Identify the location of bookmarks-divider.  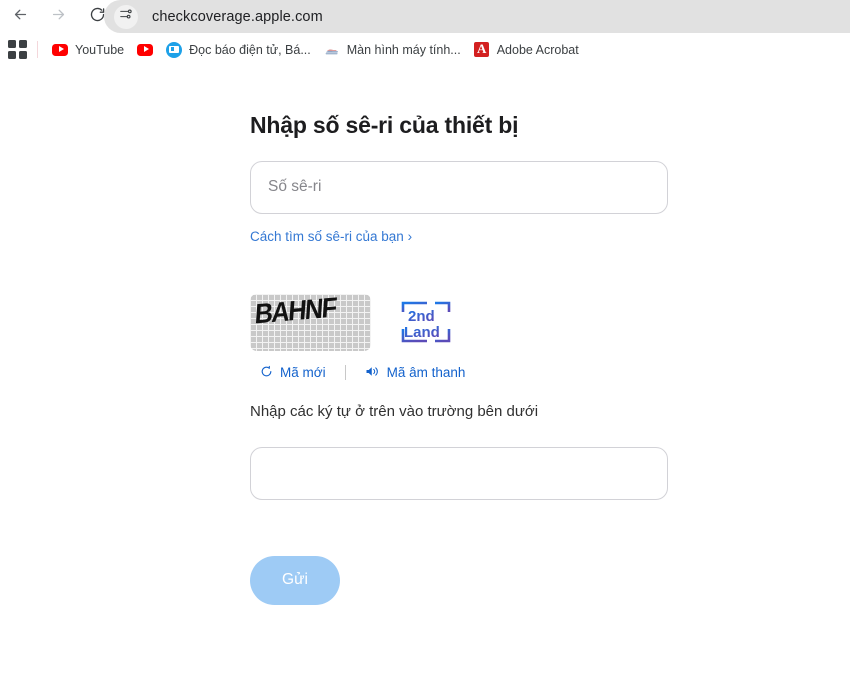
(37, 49).